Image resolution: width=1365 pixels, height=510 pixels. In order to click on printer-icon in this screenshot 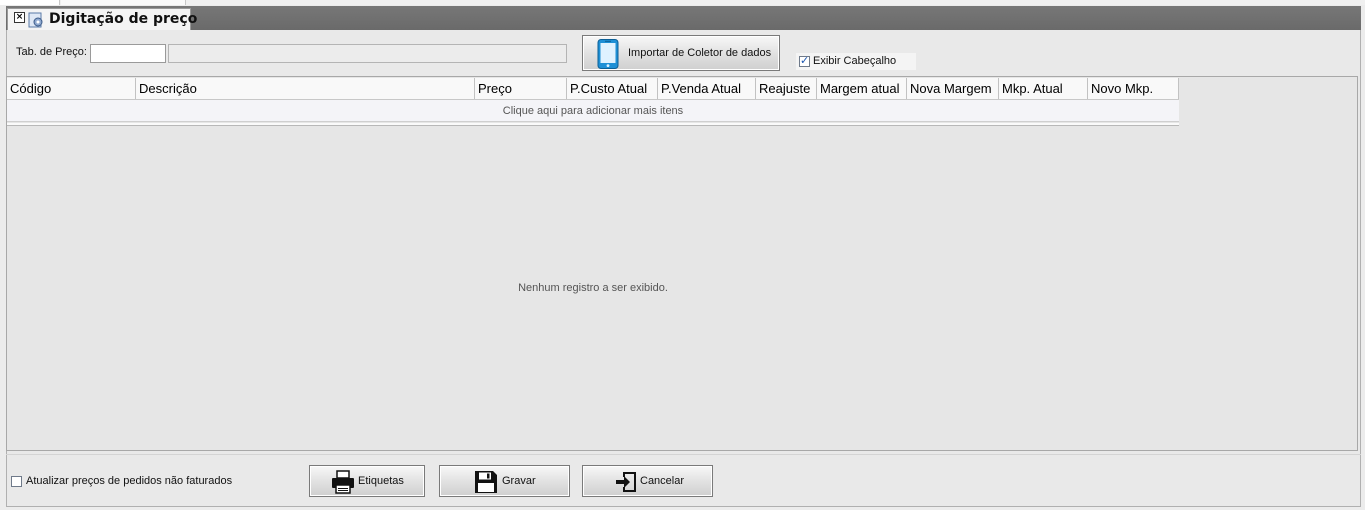, I will do `click(343, 482)`.